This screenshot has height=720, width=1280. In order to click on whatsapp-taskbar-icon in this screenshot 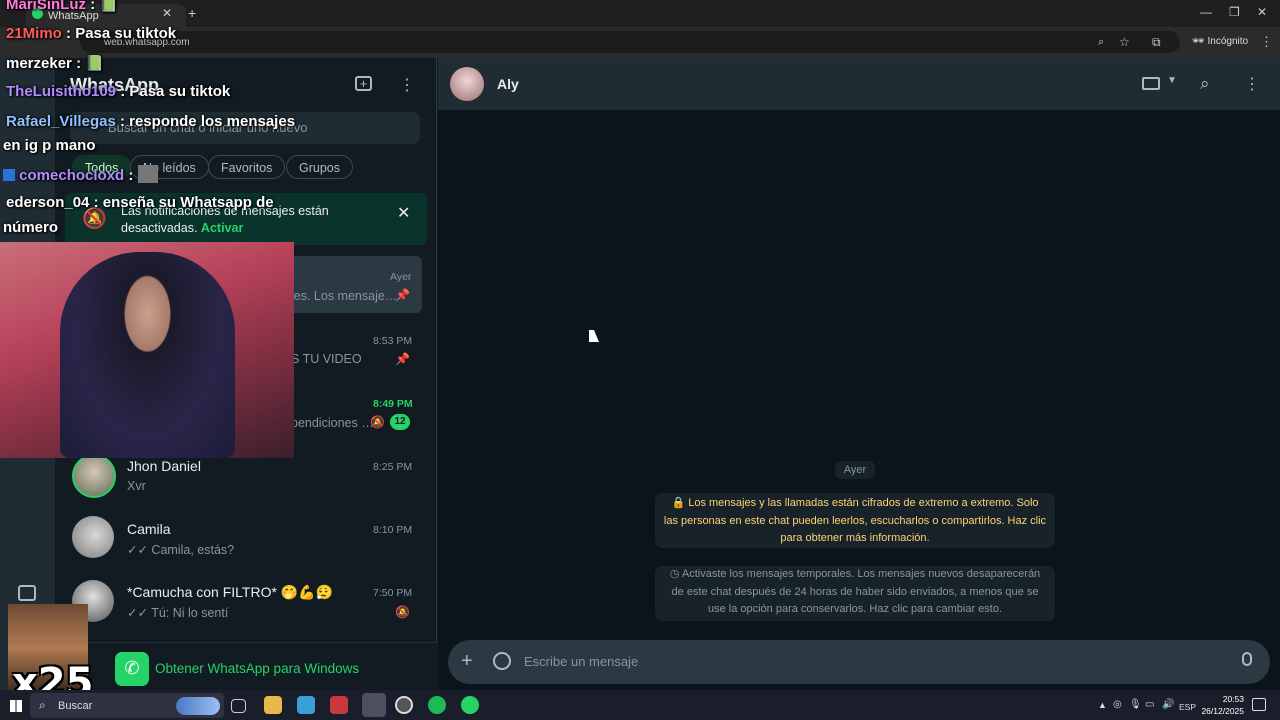, I will do `click(470, 705)`.